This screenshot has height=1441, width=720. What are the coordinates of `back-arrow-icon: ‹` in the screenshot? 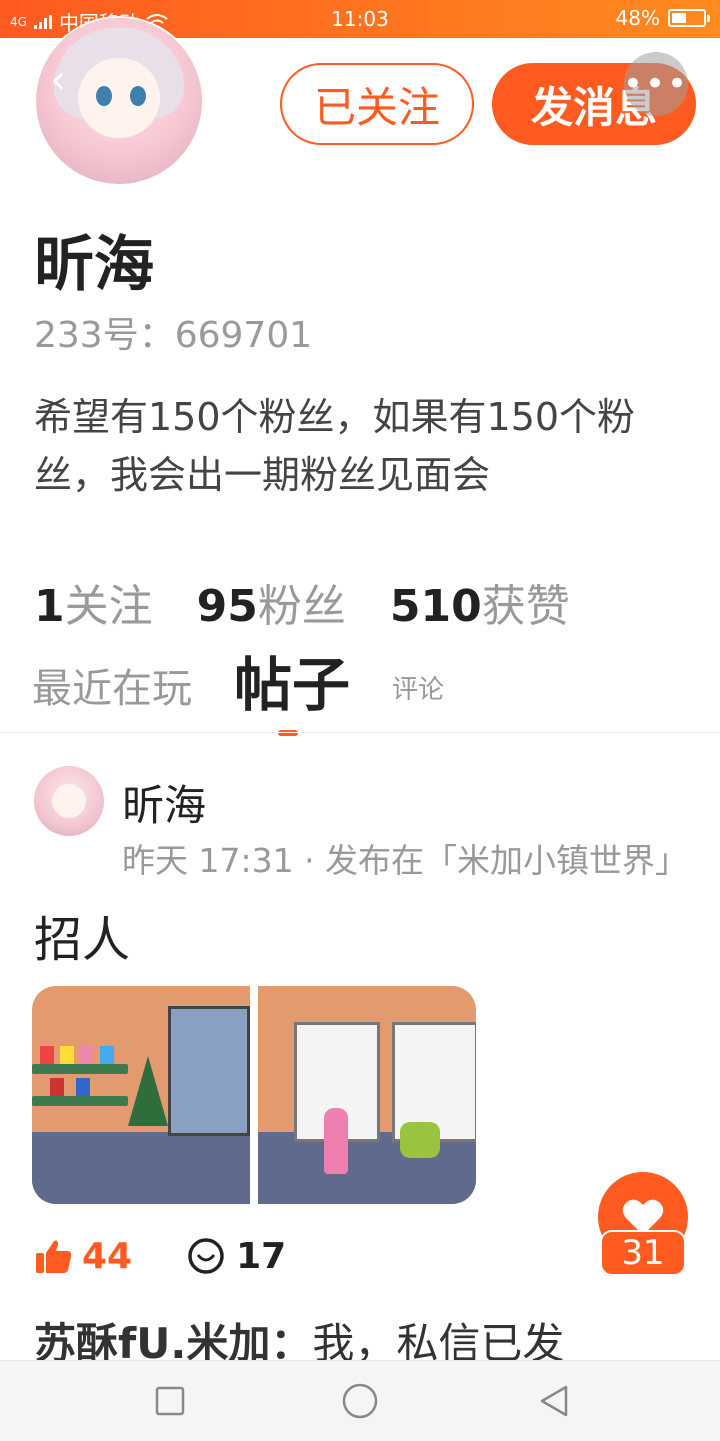 It's located at (58, 80).